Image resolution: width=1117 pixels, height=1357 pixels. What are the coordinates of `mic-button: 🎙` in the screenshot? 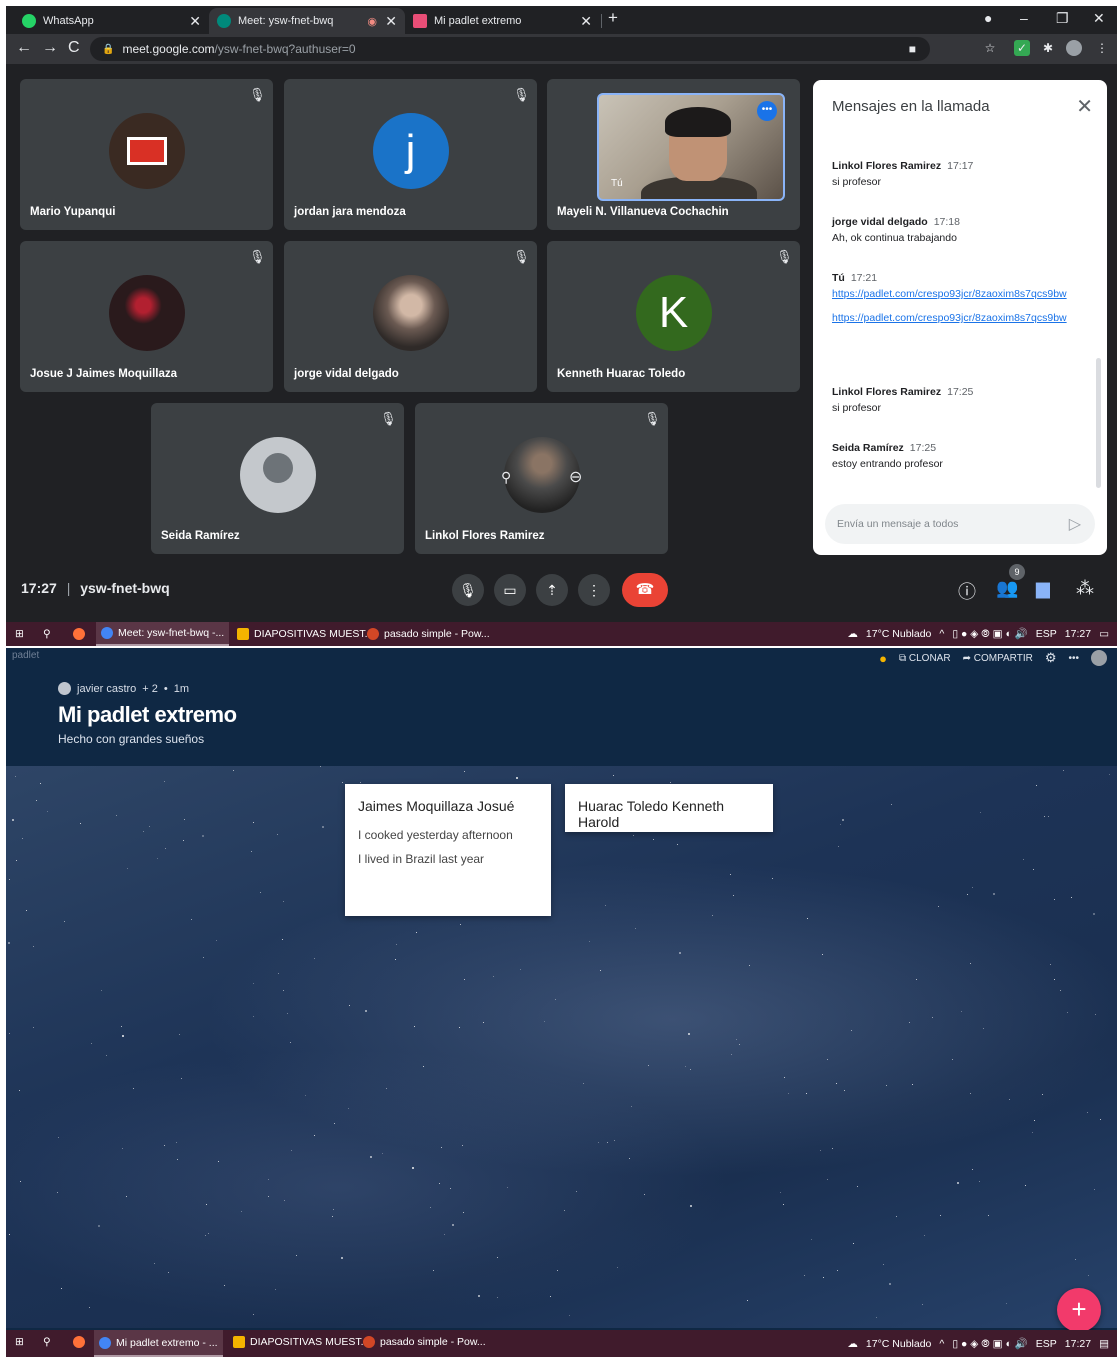 It's located at (468, 590).